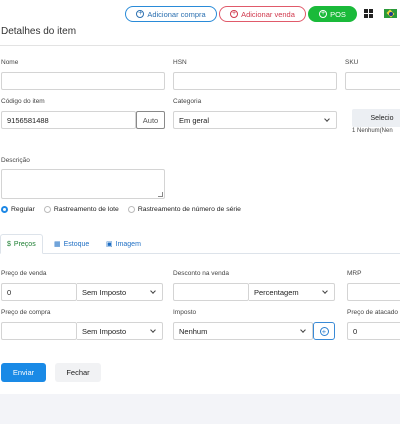 This screenshot has width=400, height=424. Describe the element at coordinates (201, 273) in the screenshot. I see `sale-discount-label: Desconto na venda` at that location.